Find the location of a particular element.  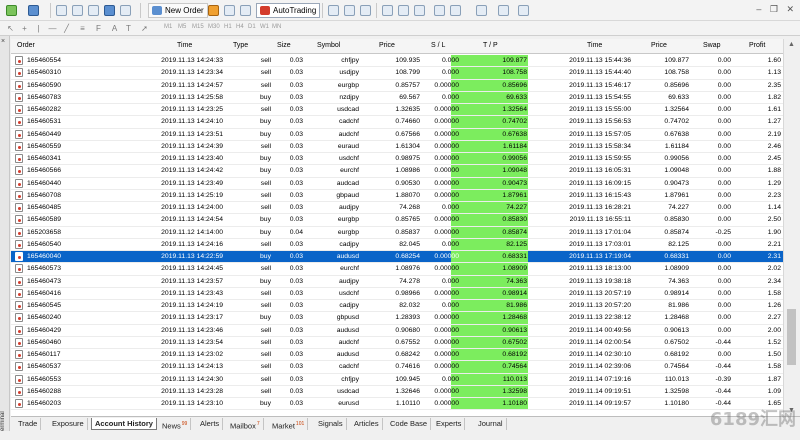

line-chart-icon is located at coordinates (365, 10).